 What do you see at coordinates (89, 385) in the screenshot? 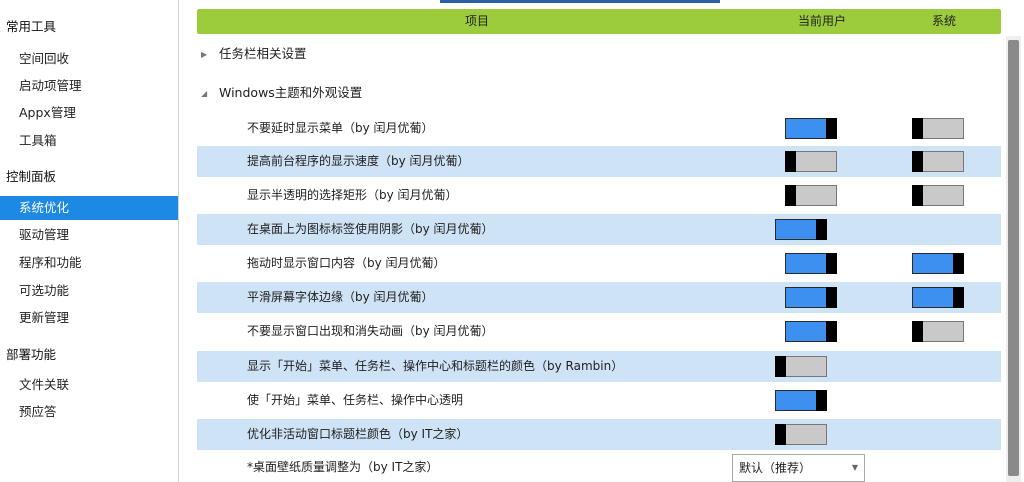
I see `sidebar-item-file-association: 文件关联` at bounding box center [89, 385].